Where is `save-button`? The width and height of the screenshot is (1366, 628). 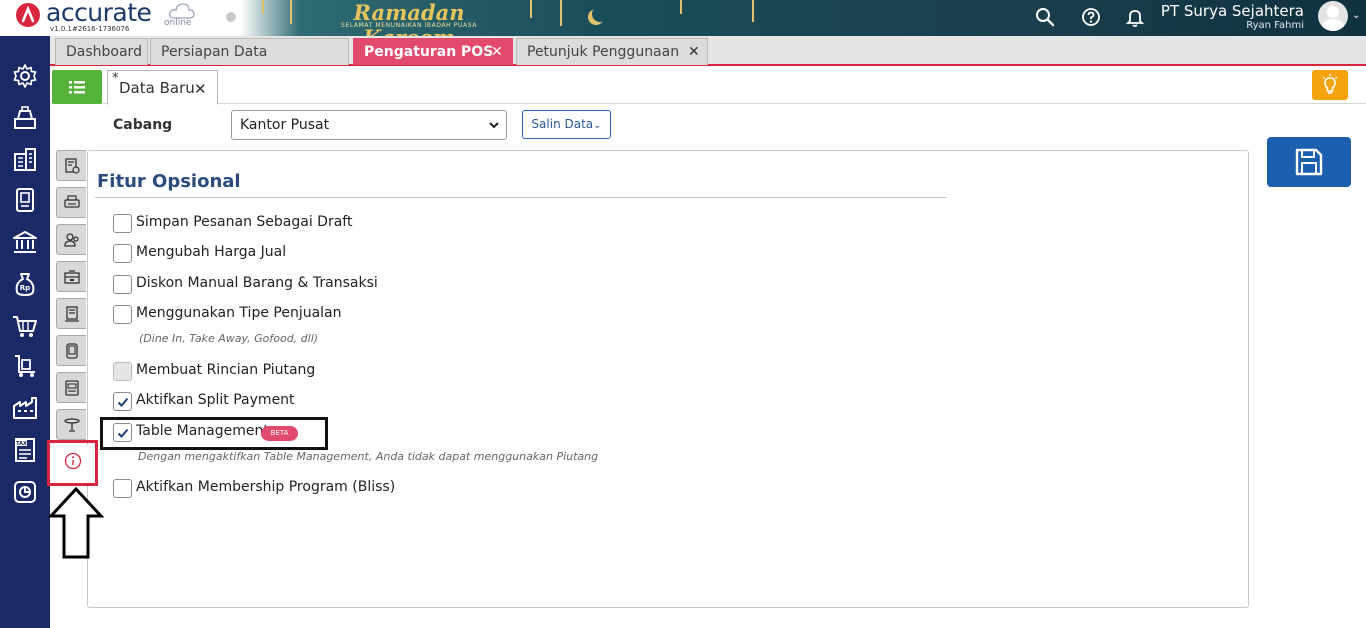 save-button is located at coordinates (1309, 162).